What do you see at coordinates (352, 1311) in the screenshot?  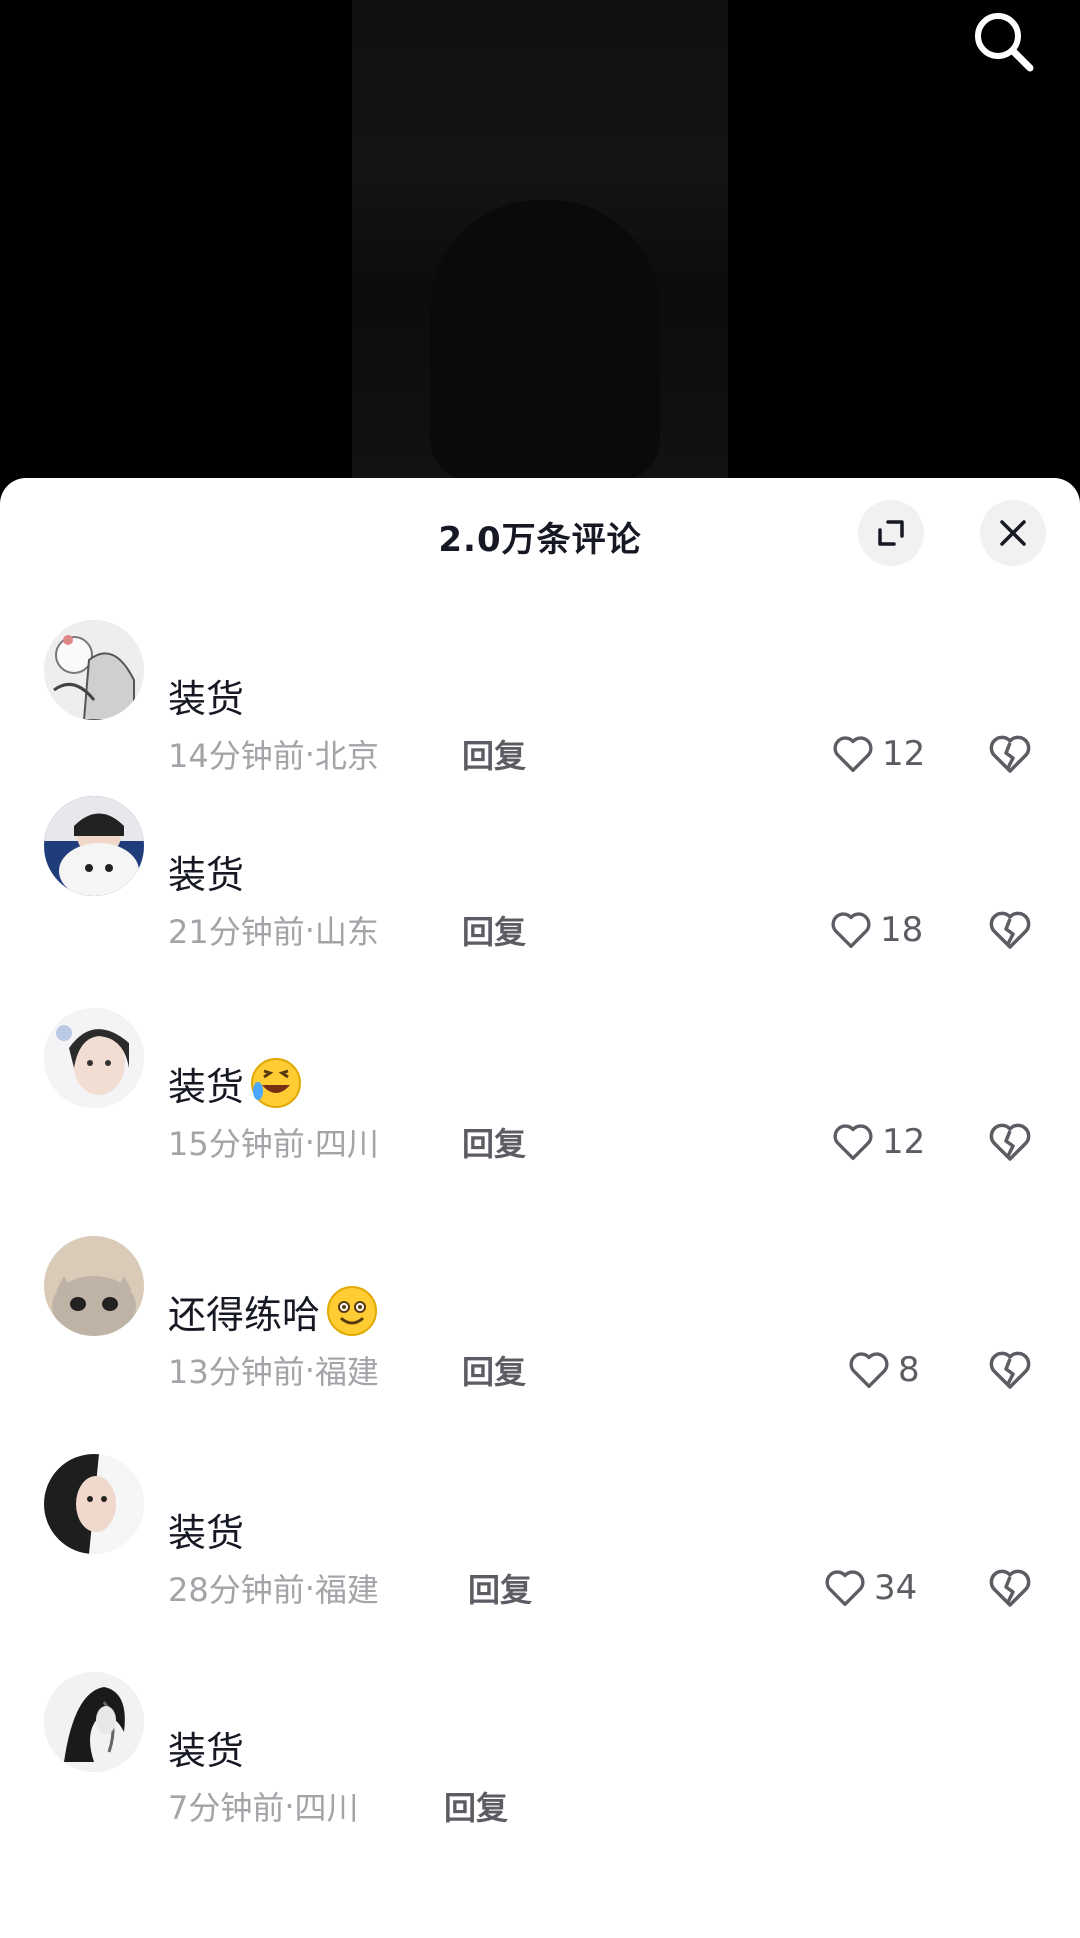 I see `smile-emoji` at bounding box center [352, 1311].